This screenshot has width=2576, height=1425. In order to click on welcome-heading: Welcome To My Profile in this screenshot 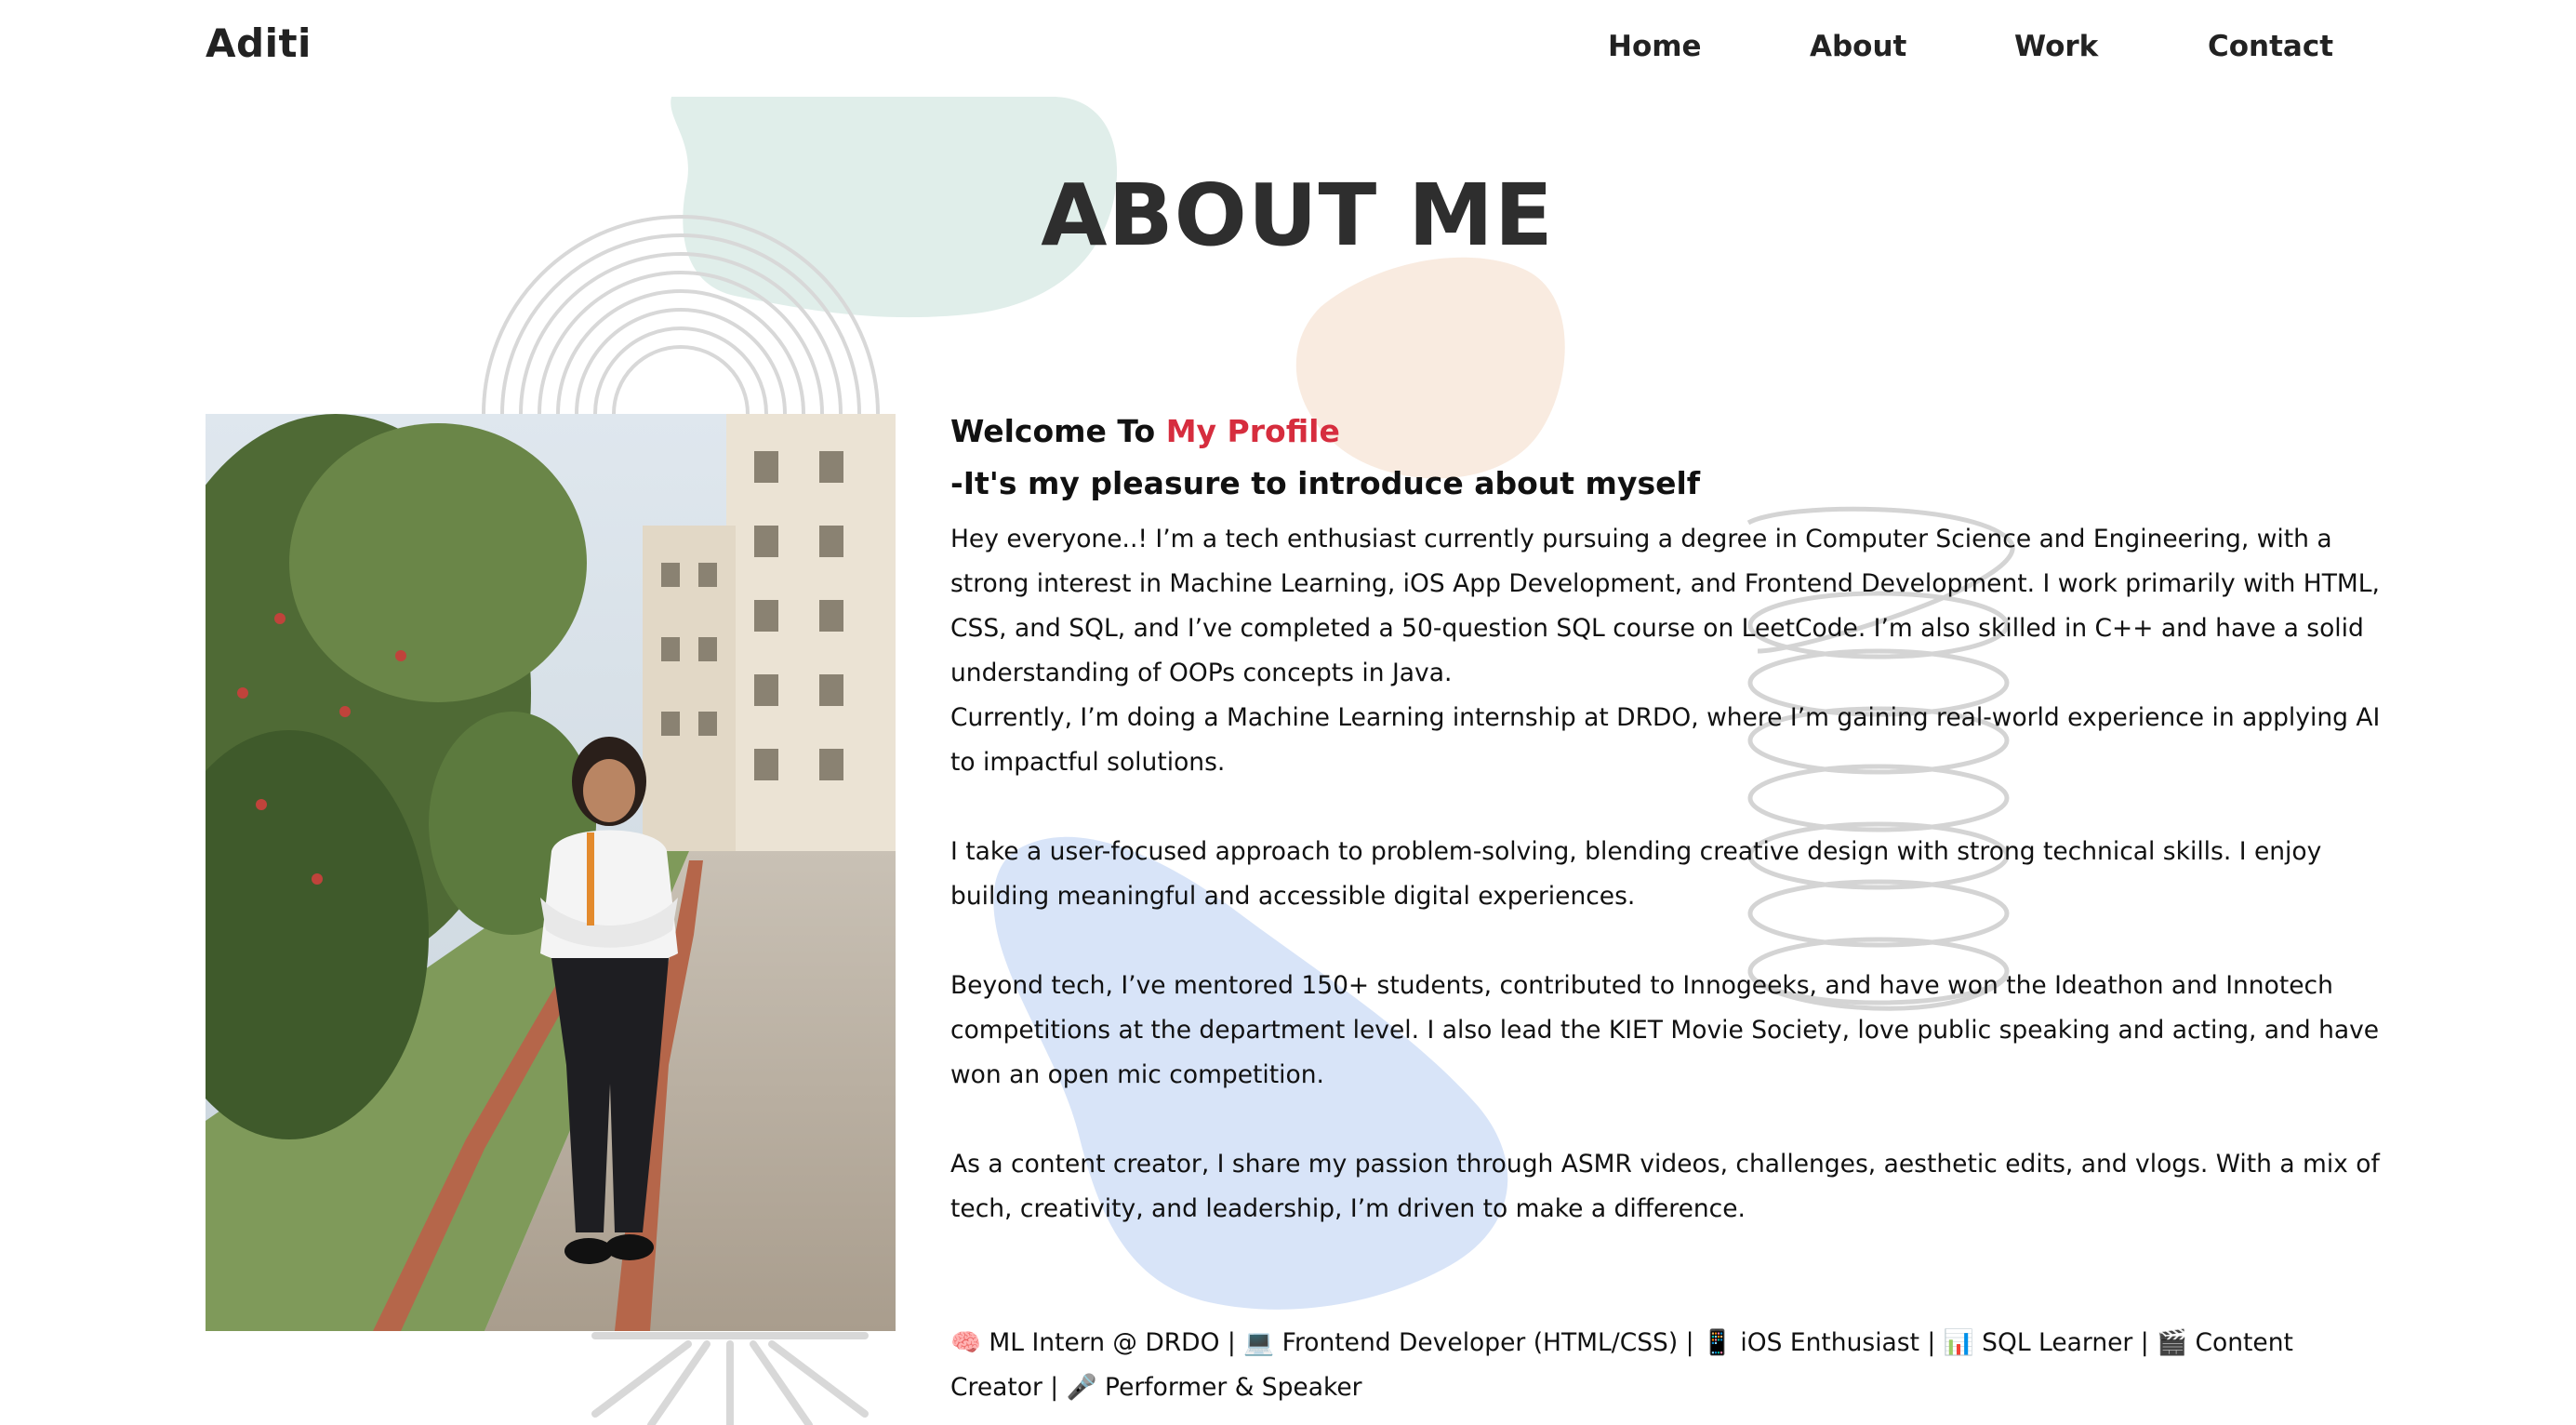, I will do `click(1671, 431)`.